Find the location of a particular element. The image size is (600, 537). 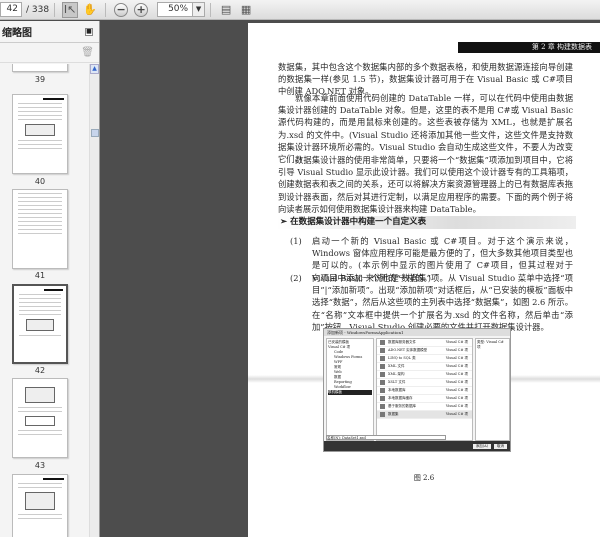

template-name: 基于服务的数据库 is located at coordinates (402, 406).